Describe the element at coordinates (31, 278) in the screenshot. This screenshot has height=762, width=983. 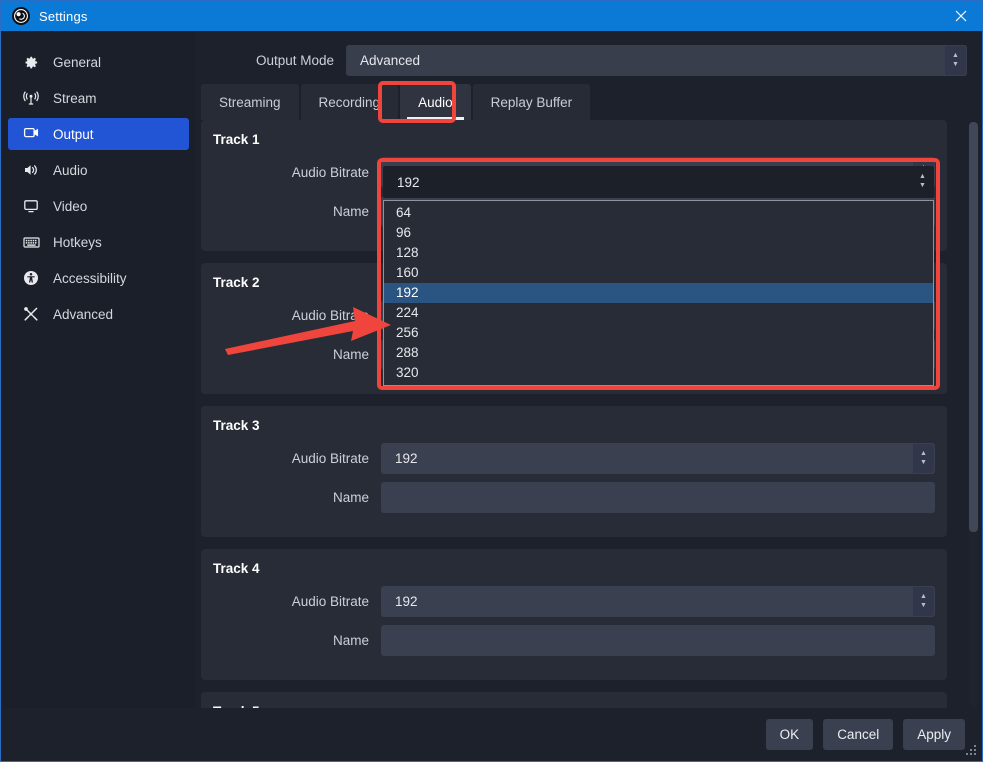
I see `accessibility-icon` at that location.